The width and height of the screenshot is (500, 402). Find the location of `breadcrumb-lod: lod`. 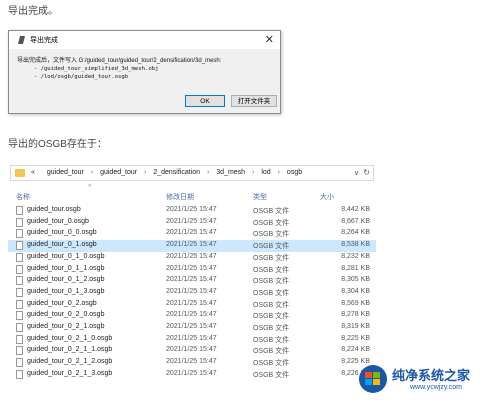

breadcrumb-lod: lod is located at coordinates (265, 172).